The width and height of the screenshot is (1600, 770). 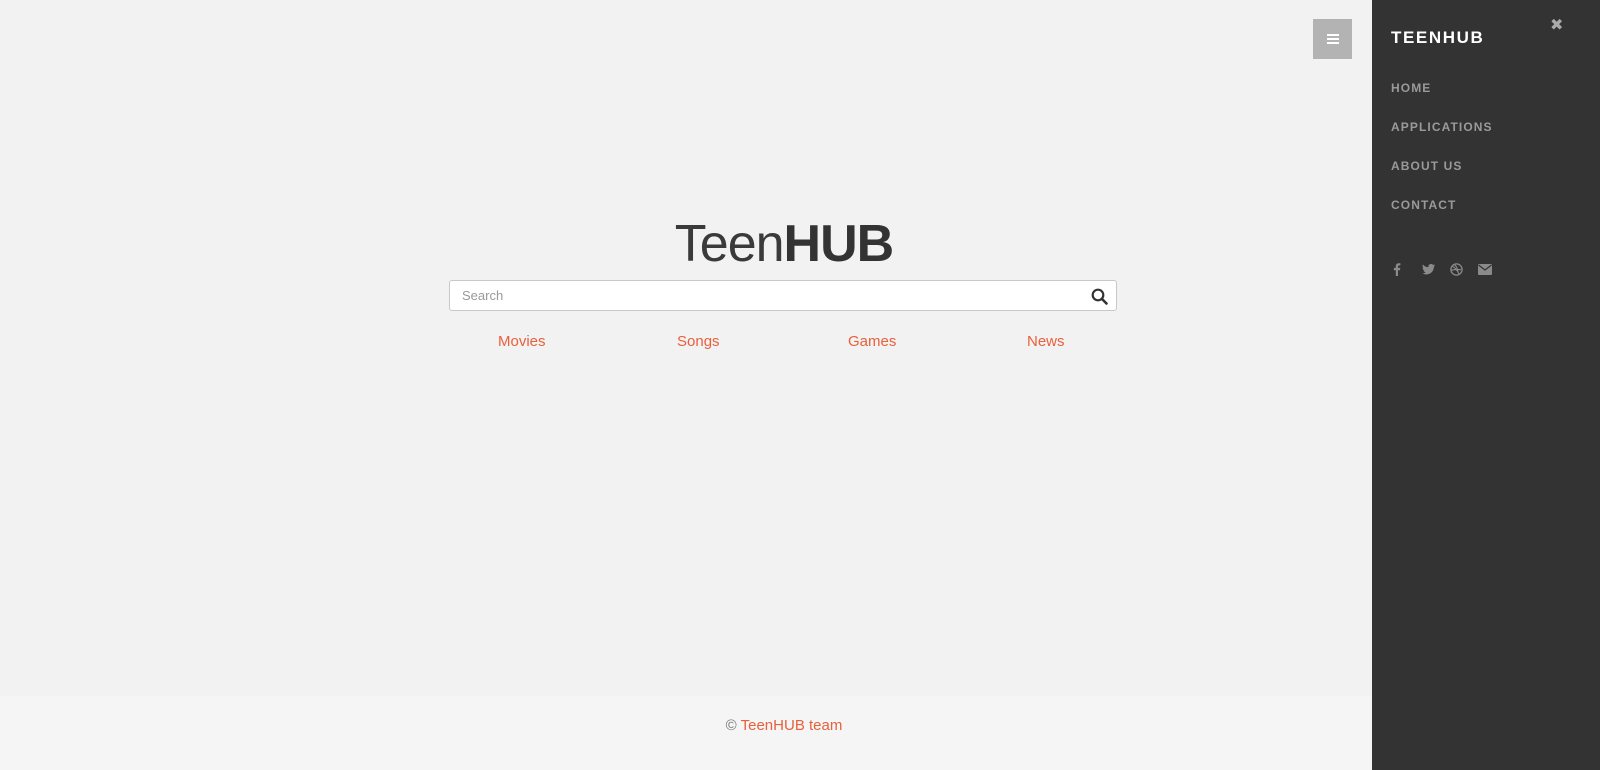 I want to click on sidebar-brand: TEENHUB, so click(x=1438, y=37).